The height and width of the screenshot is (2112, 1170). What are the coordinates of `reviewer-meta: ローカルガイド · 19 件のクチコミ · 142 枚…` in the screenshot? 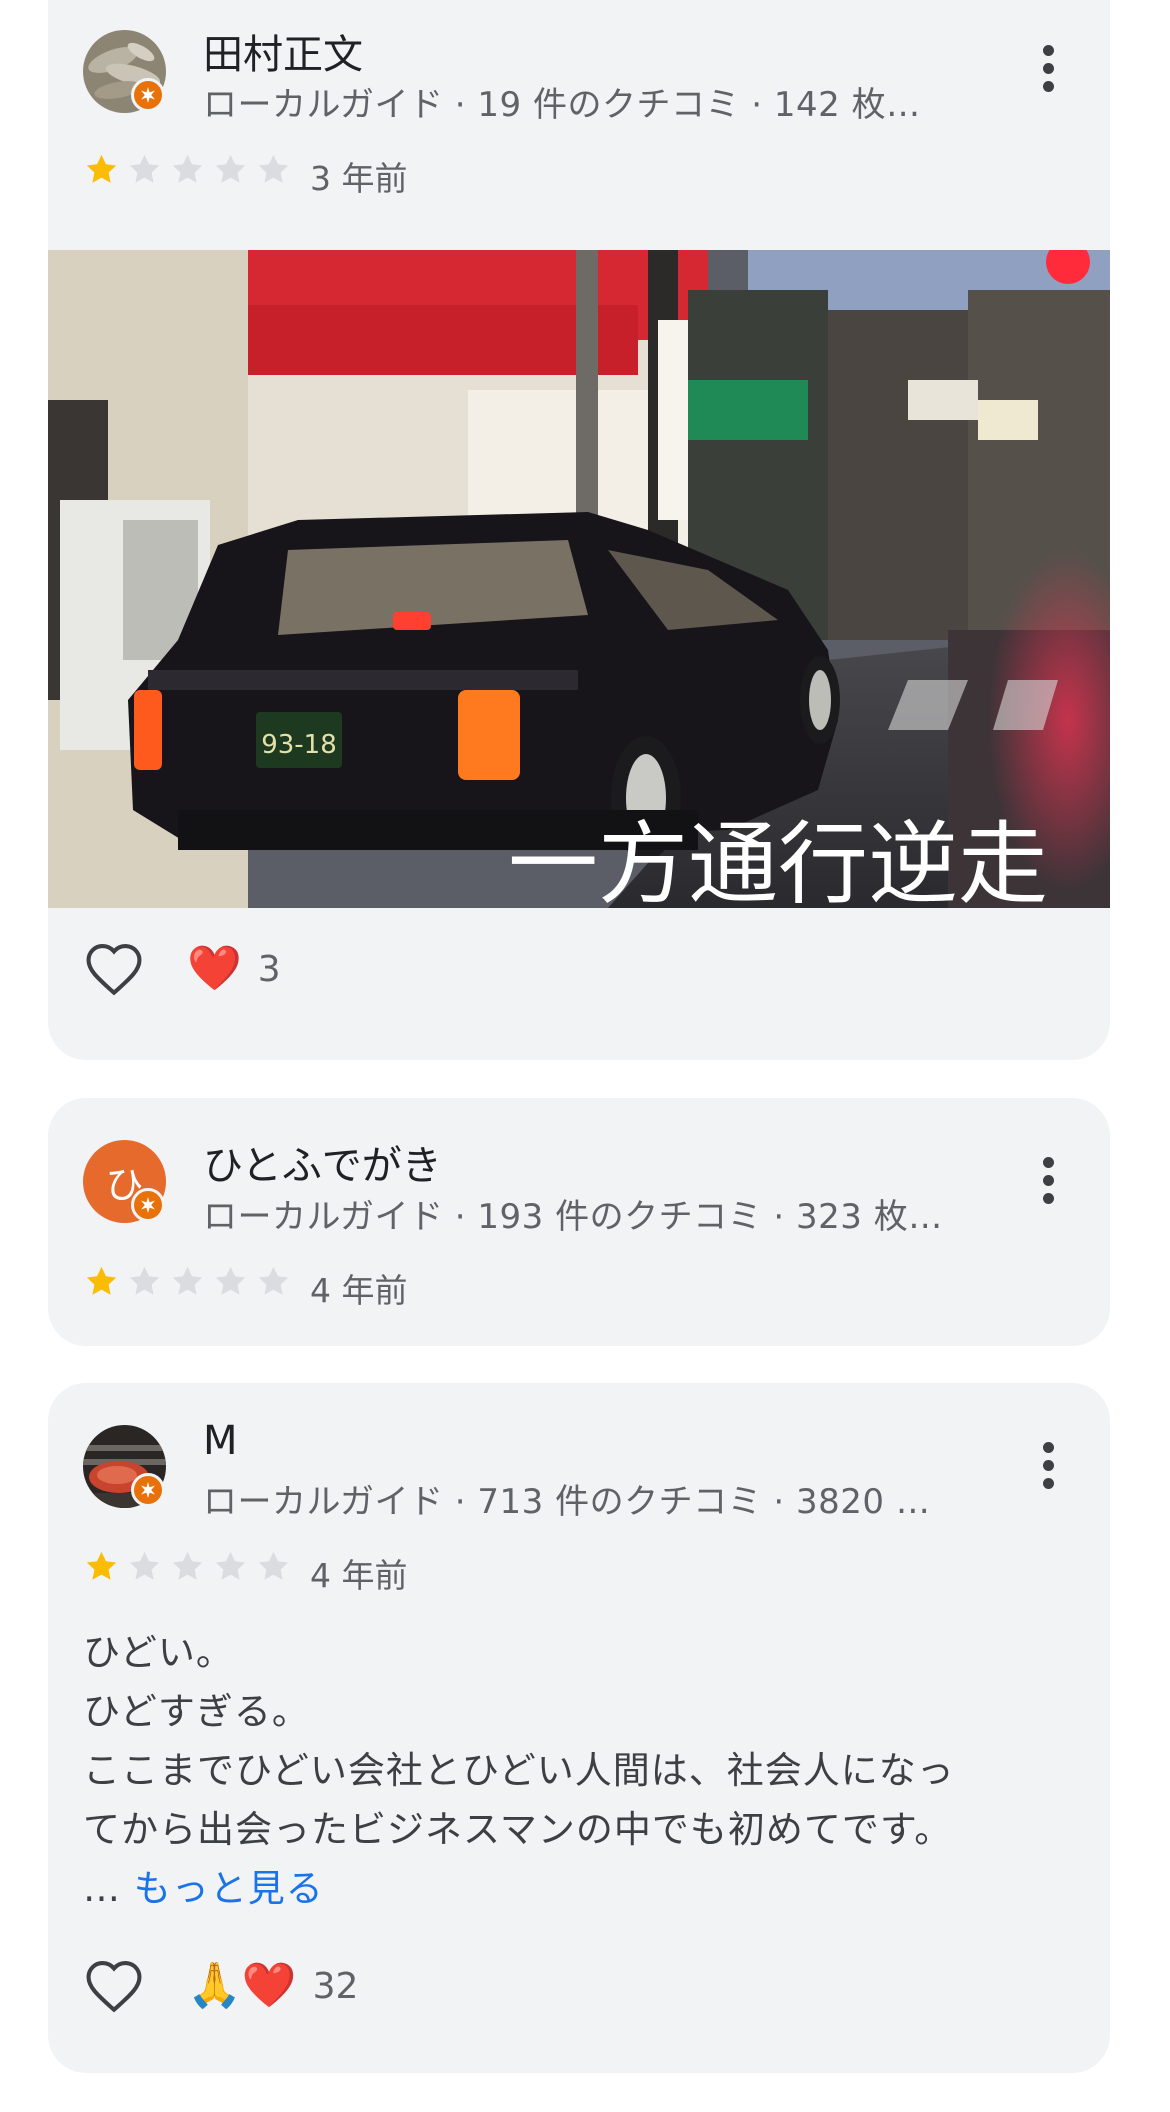 It's located at (562, 101).